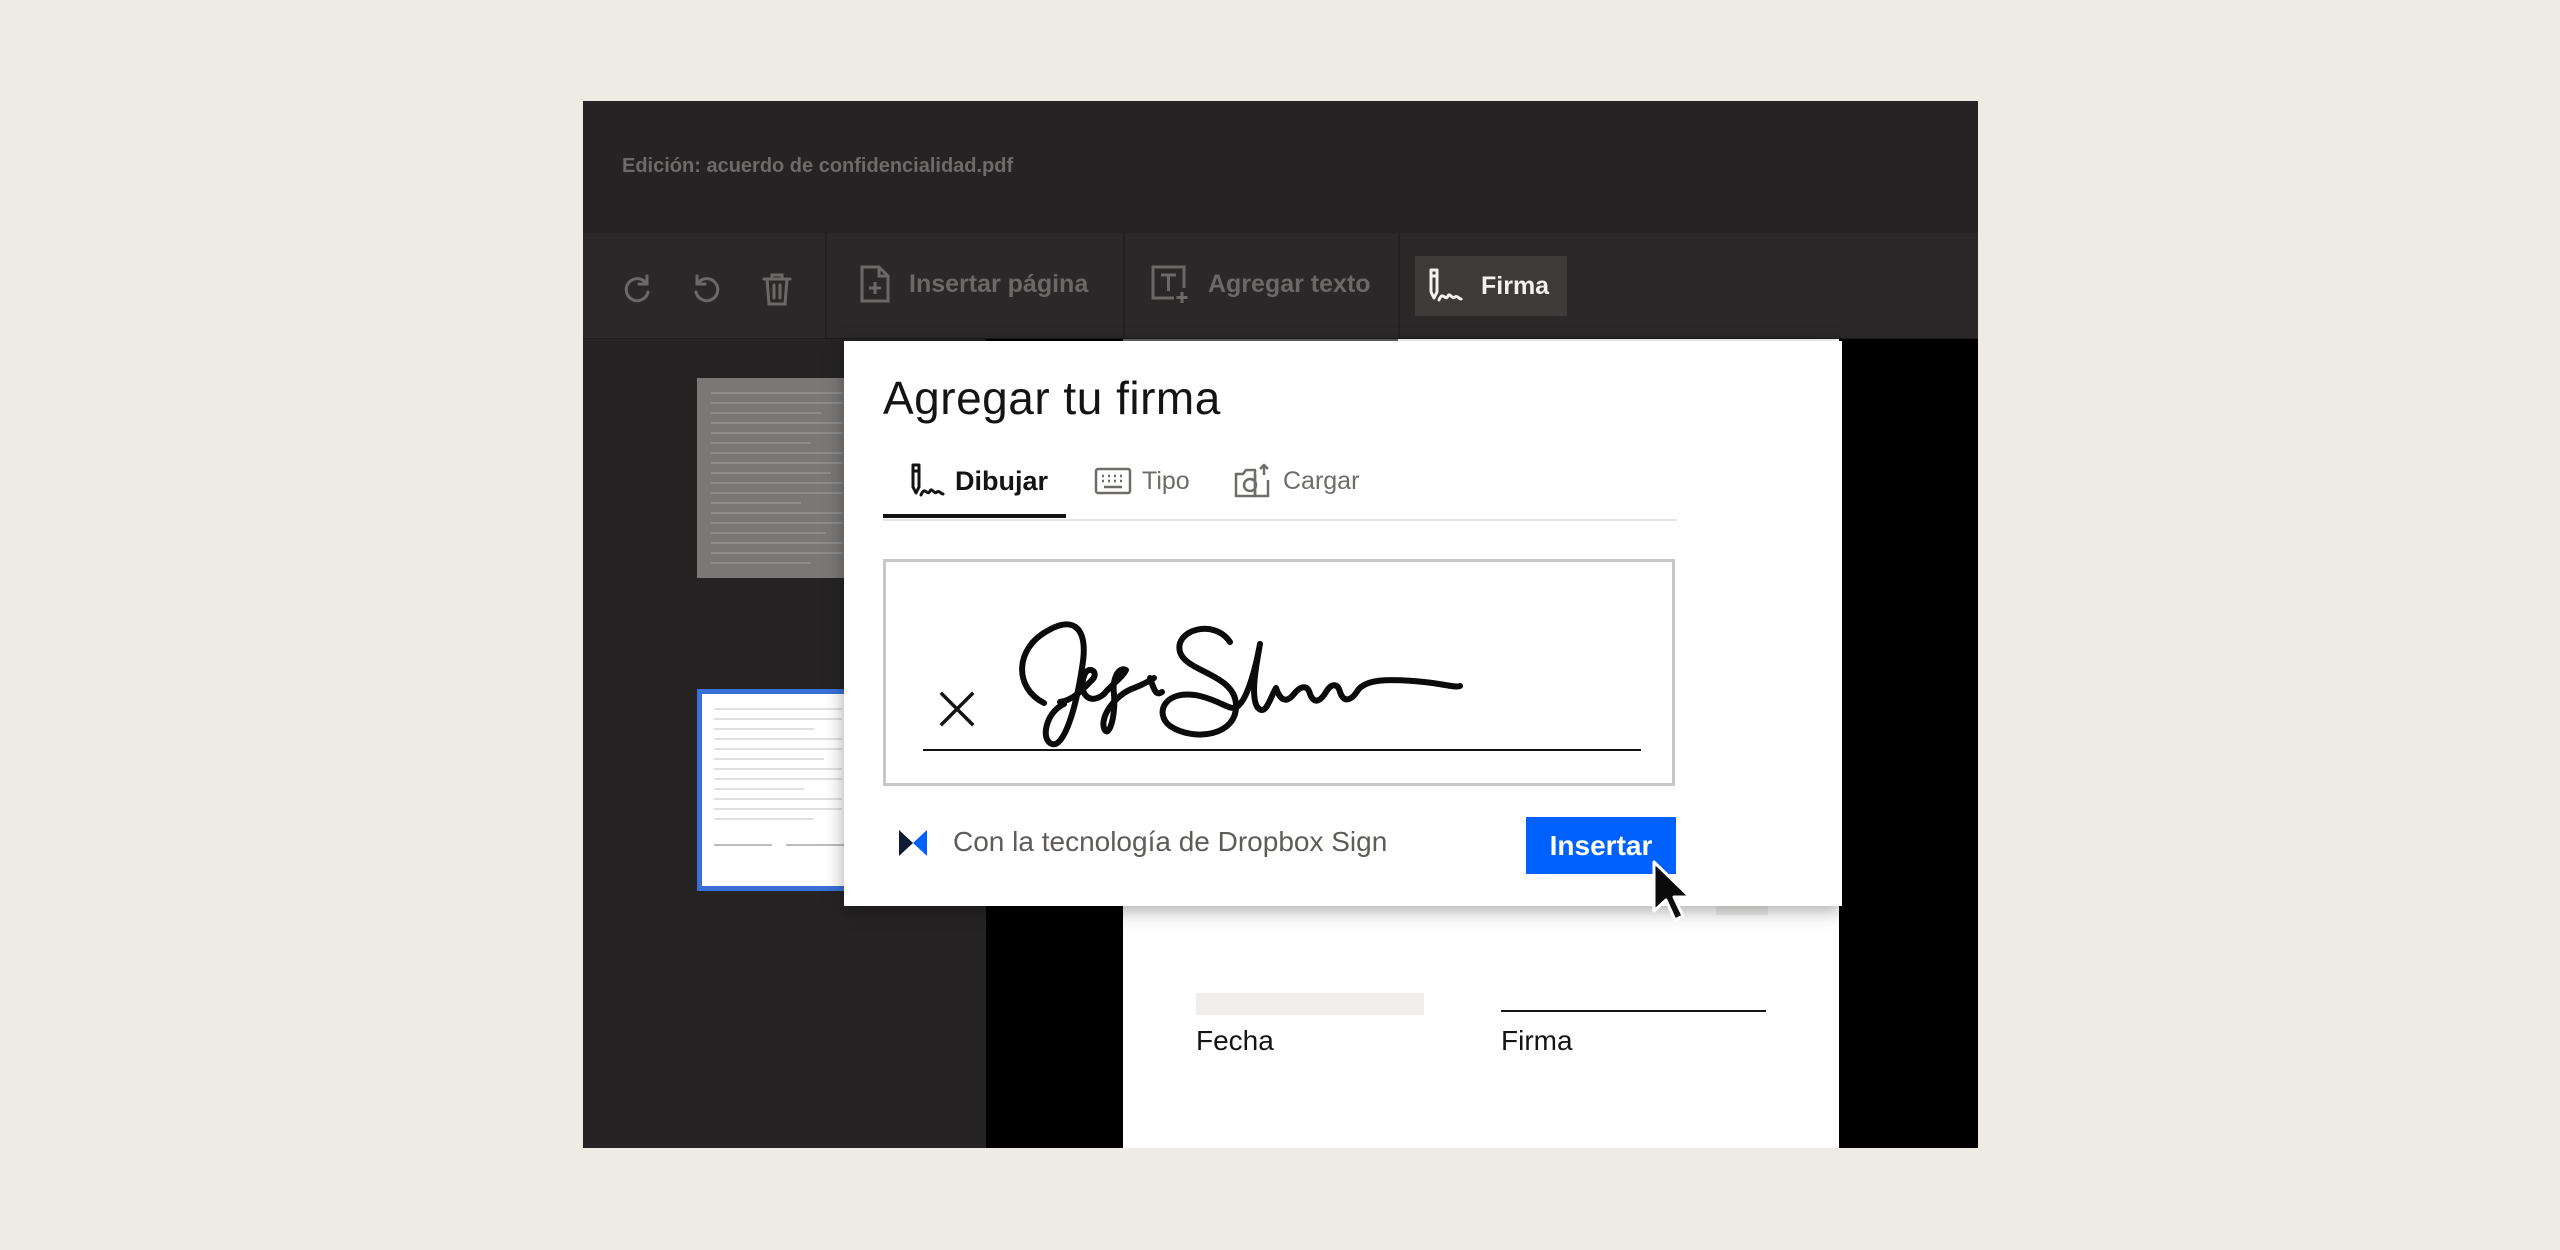 The height and width of the screenshot is (1250, 2560). Describe the element at coordinates (1633, 1011) in the screenshot. I see `signature-field-line` at that location.